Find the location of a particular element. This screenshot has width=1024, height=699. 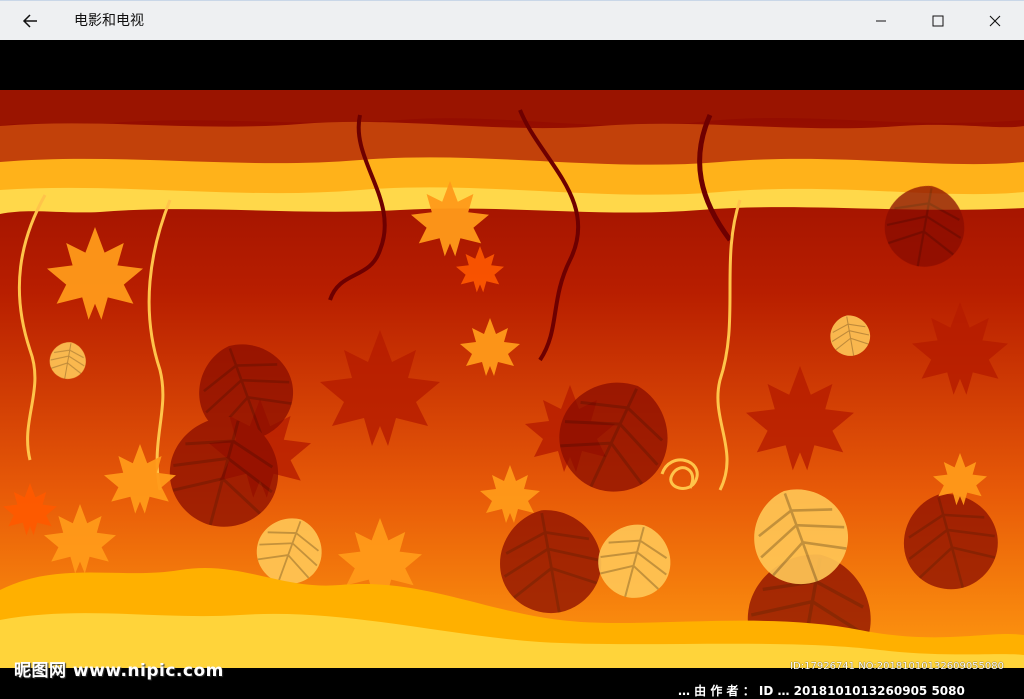

maximize-icon is located at coordinates (937, 20).